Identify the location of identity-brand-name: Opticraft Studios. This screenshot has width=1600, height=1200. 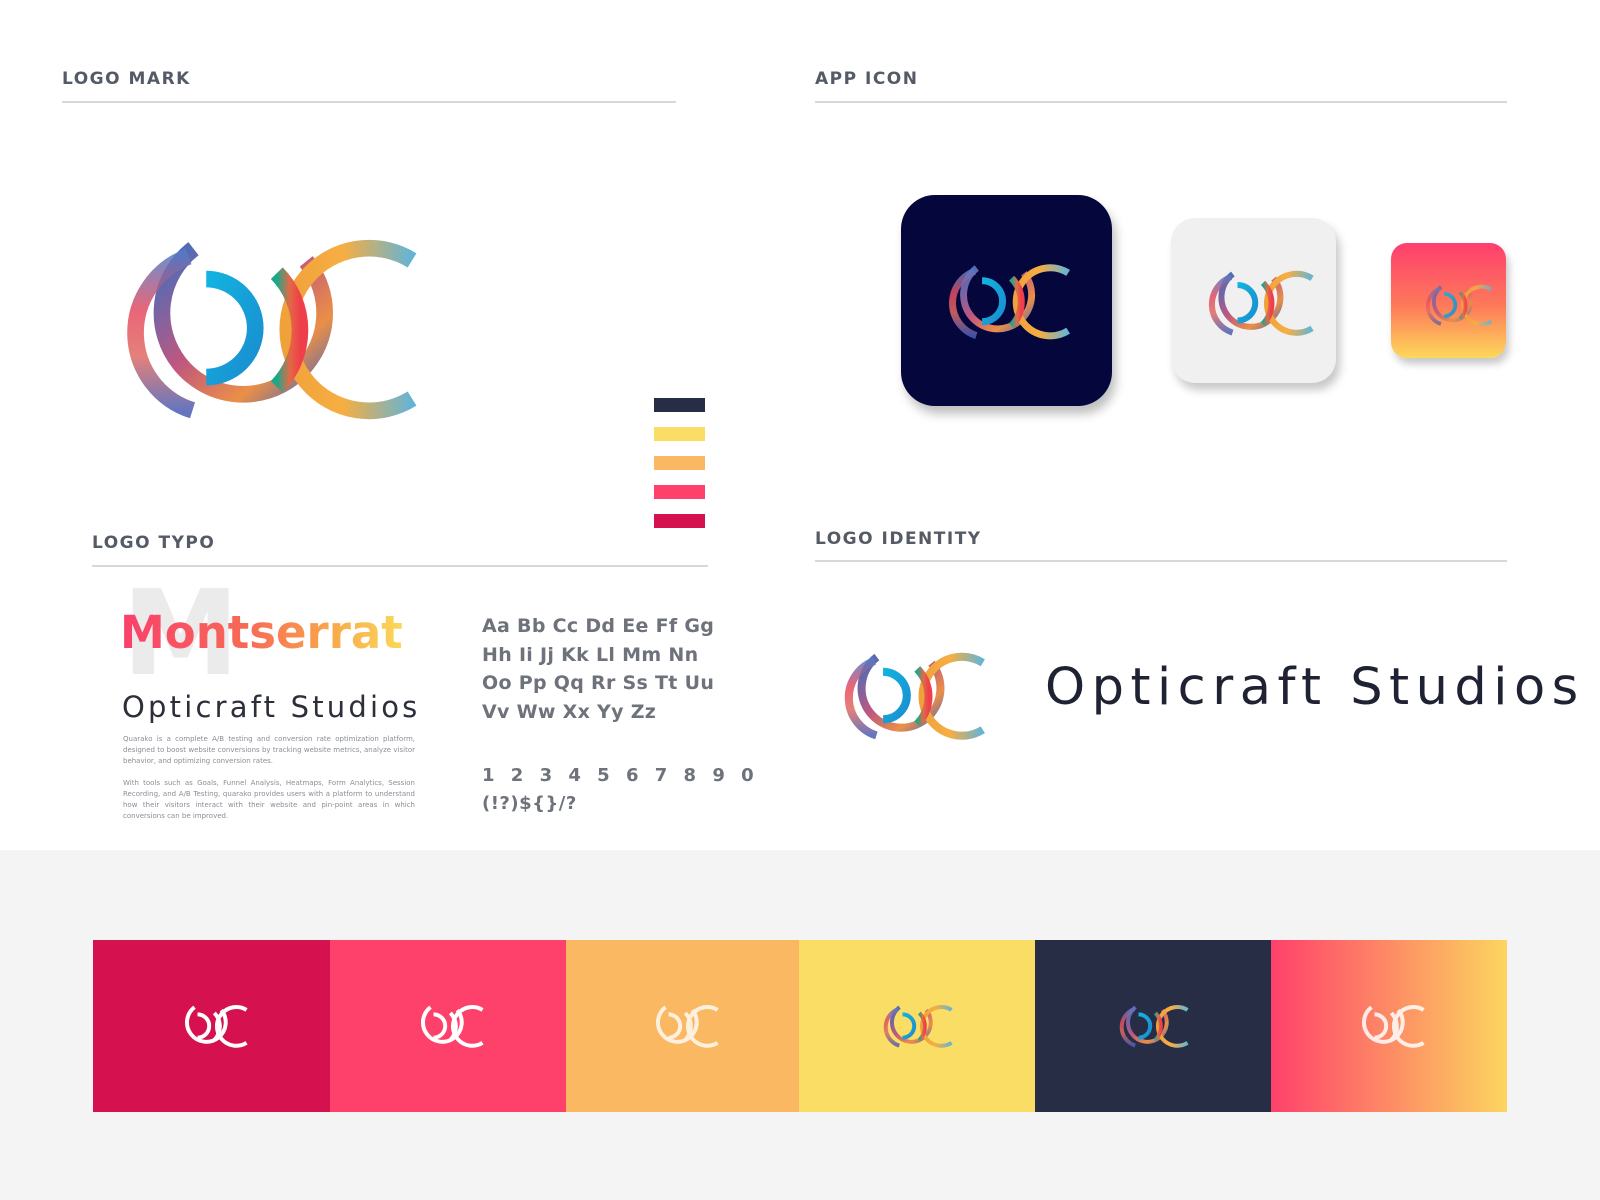
(1315, 687).